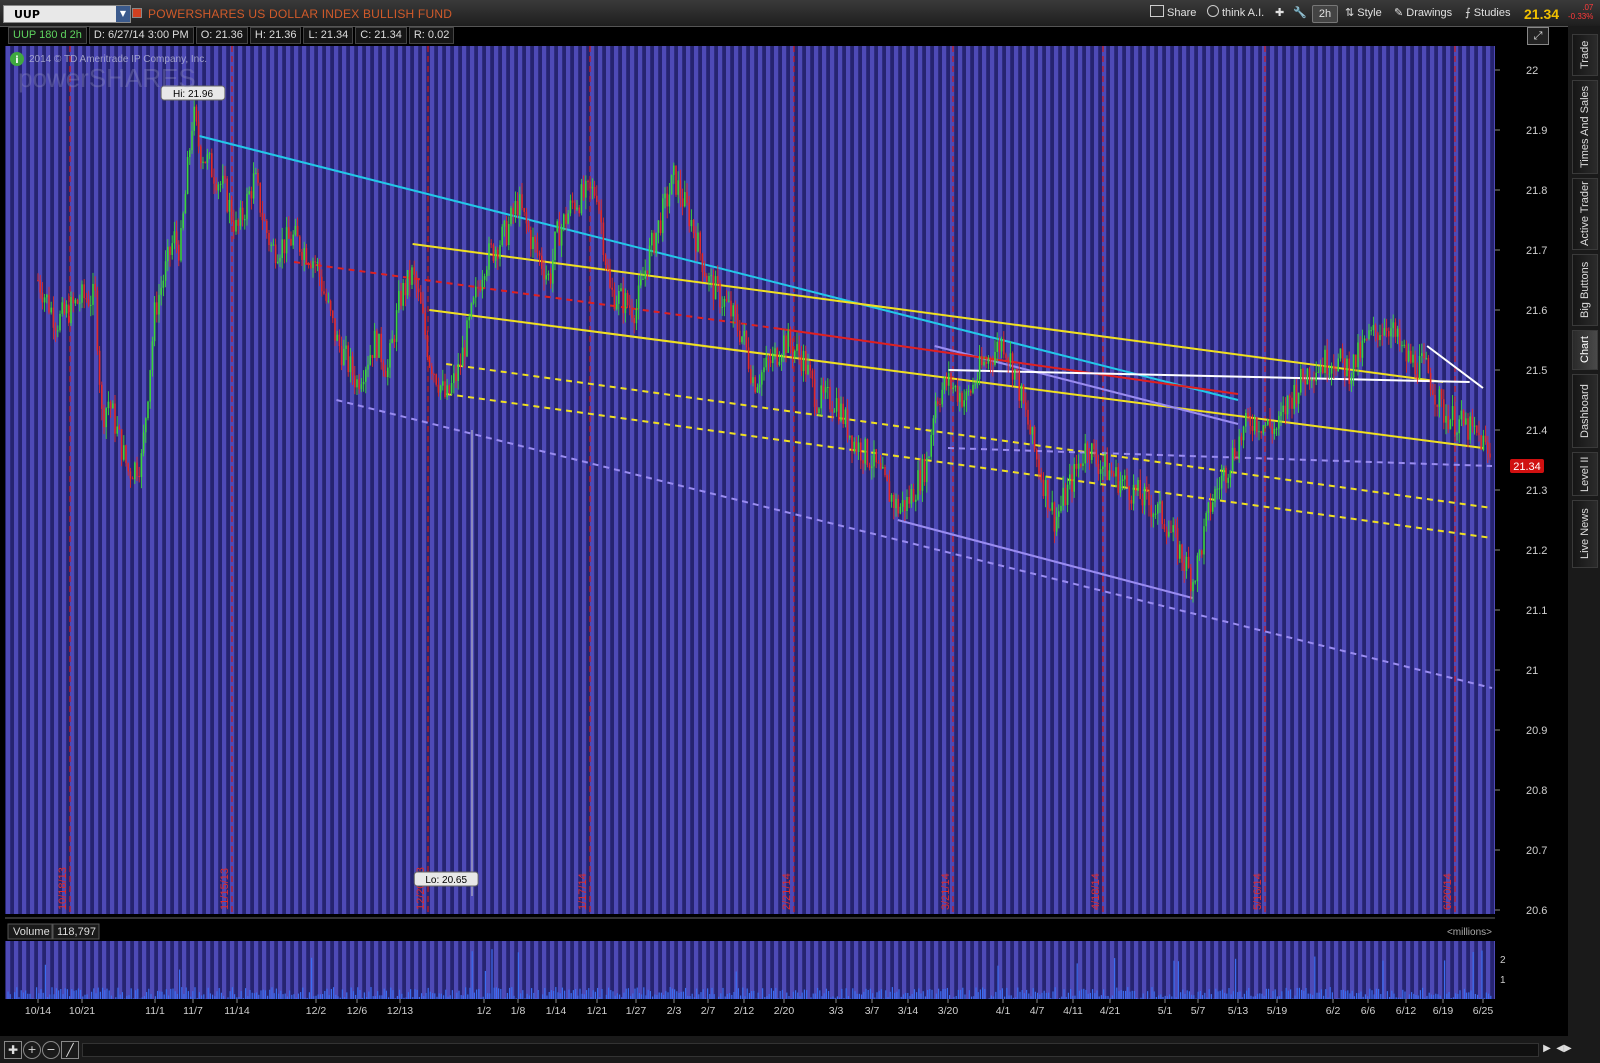 This screenshot has width=1600, height=1063. I want to click on symbol-selector: ▼, so click(67, 14).